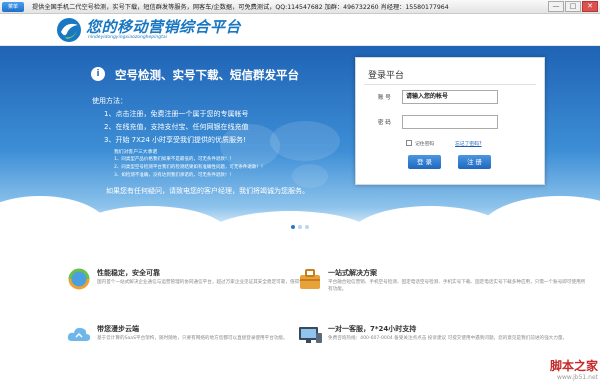 The width and height of the screenshot is (600, 389). I want to click on register-button: 注 册, so click(474, 162).